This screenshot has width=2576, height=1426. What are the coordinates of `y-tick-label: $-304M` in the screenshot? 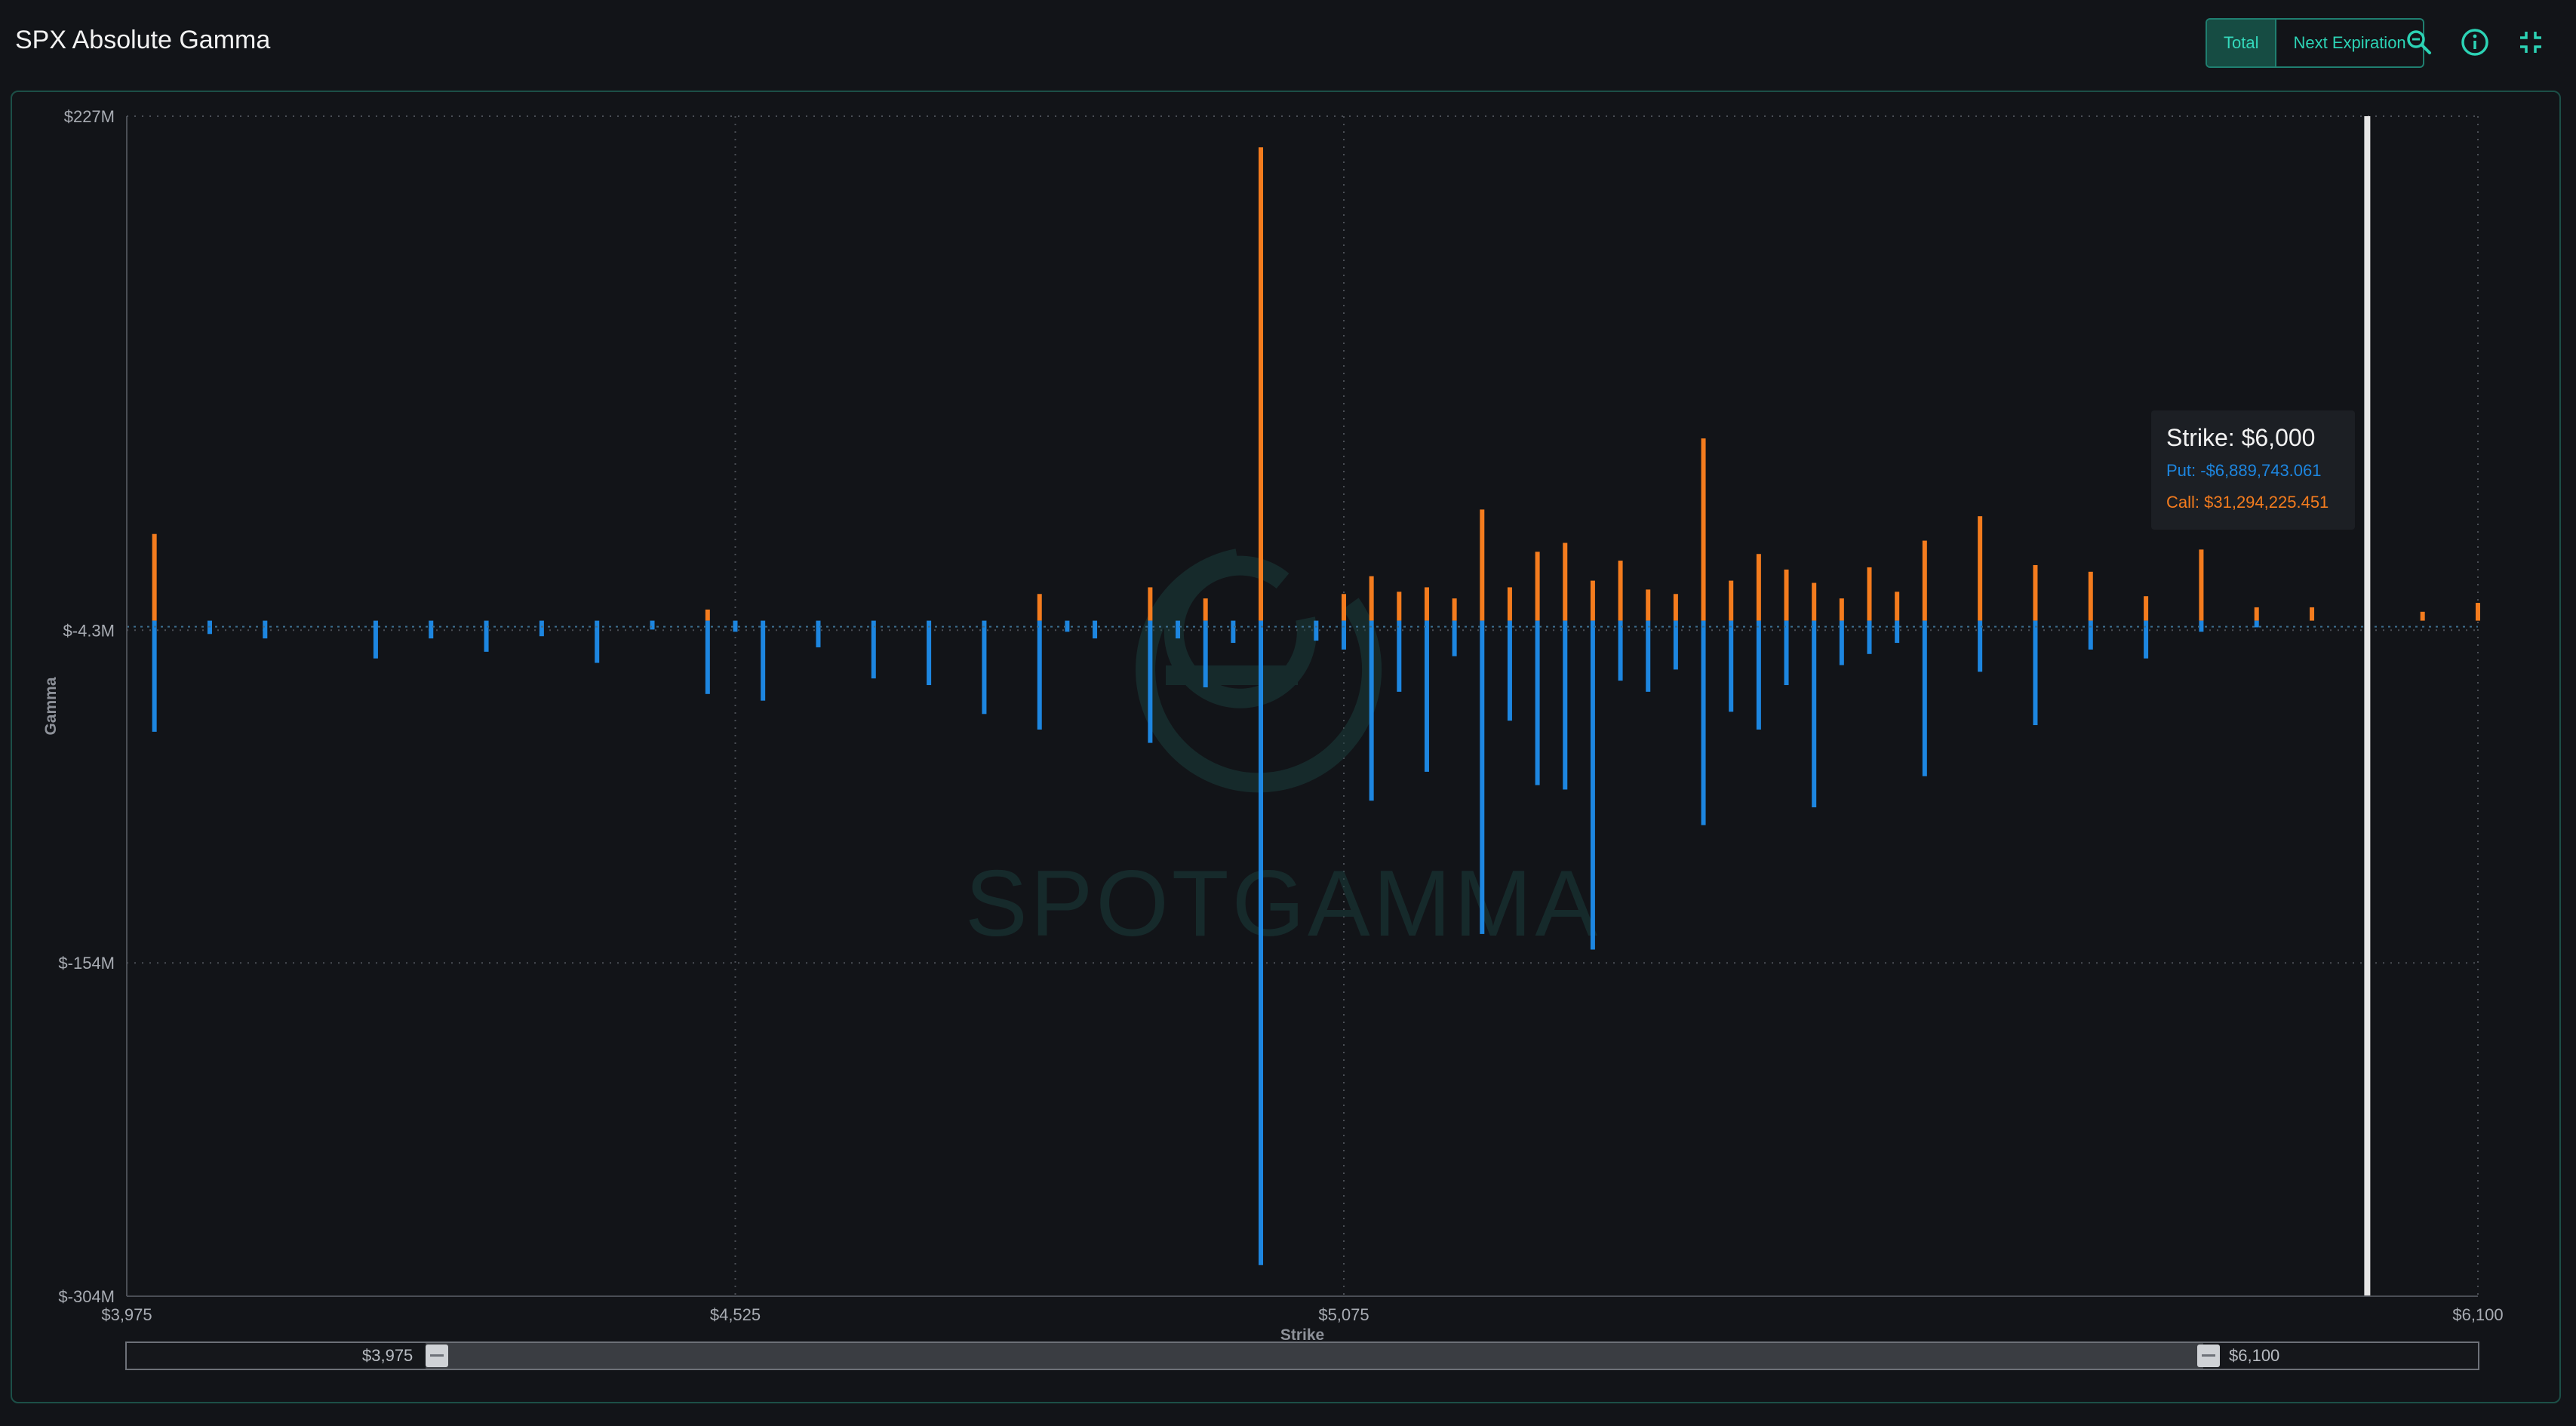 It's located at (86, 1296).